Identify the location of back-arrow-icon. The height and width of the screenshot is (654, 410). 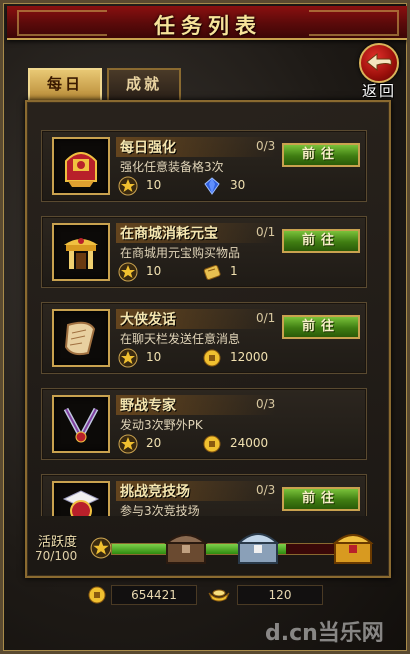
(379, 62).